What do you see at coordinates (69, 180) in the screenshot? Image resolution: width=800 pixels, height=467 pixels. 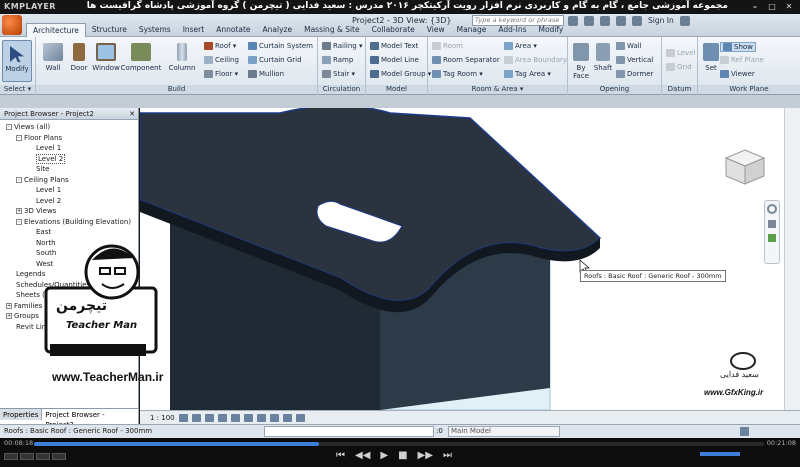 I see `browser-tree-item: - Ceiling Plans` at bounding box center [69, 180].